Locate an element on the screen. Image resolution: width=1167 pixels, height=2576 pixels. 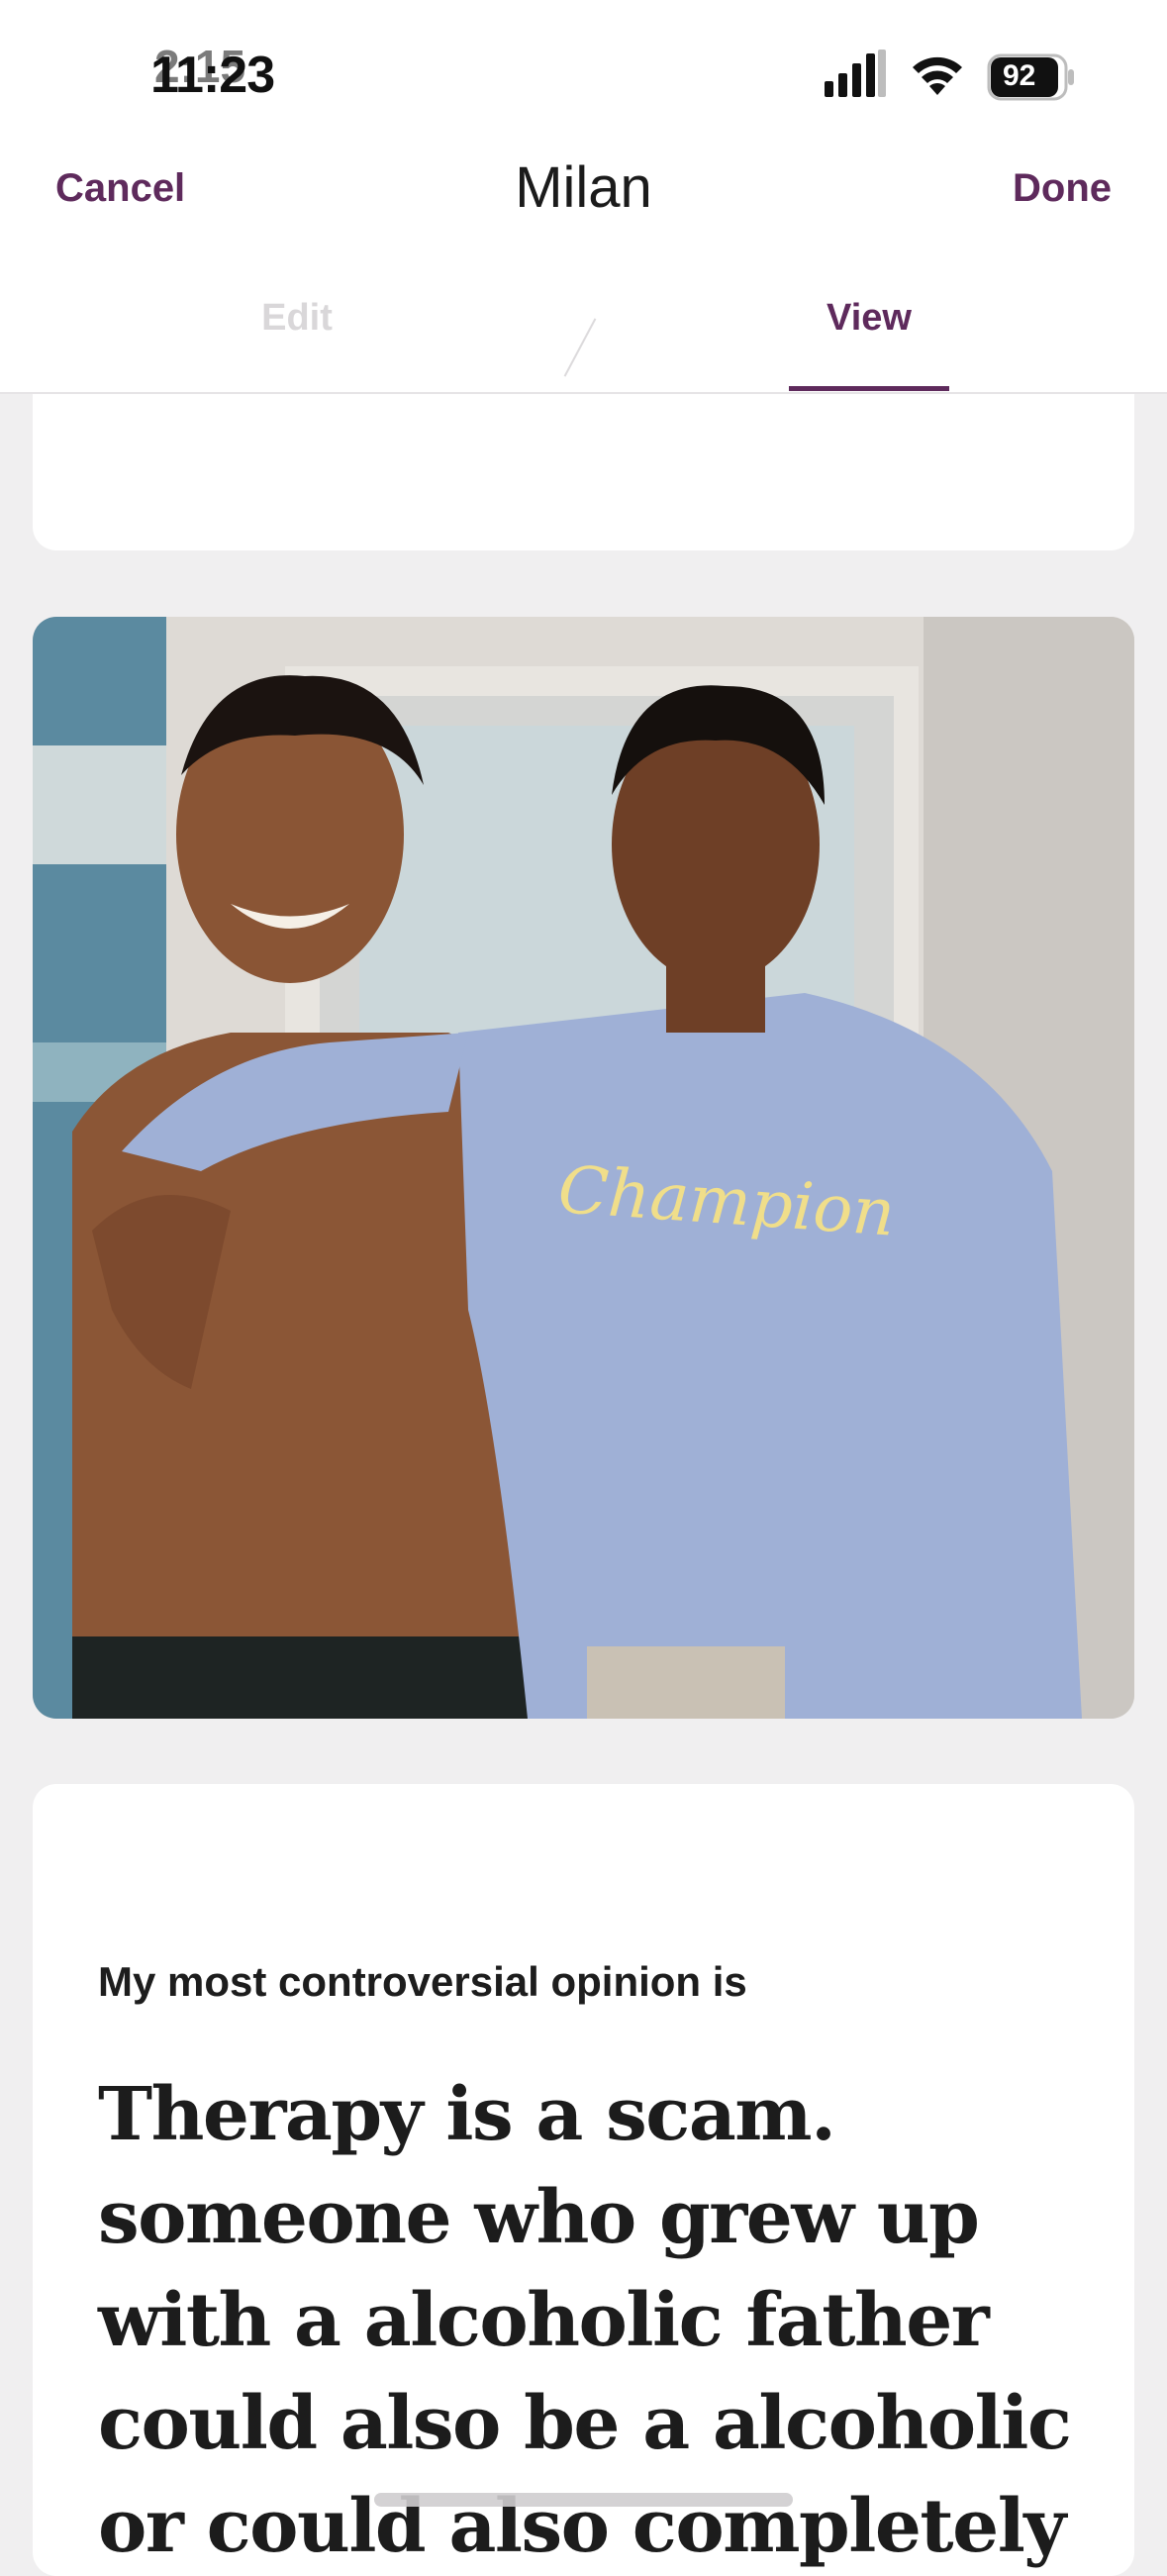
prompt-question: My most controversial opinion is is located at coordinates (423, 1982).